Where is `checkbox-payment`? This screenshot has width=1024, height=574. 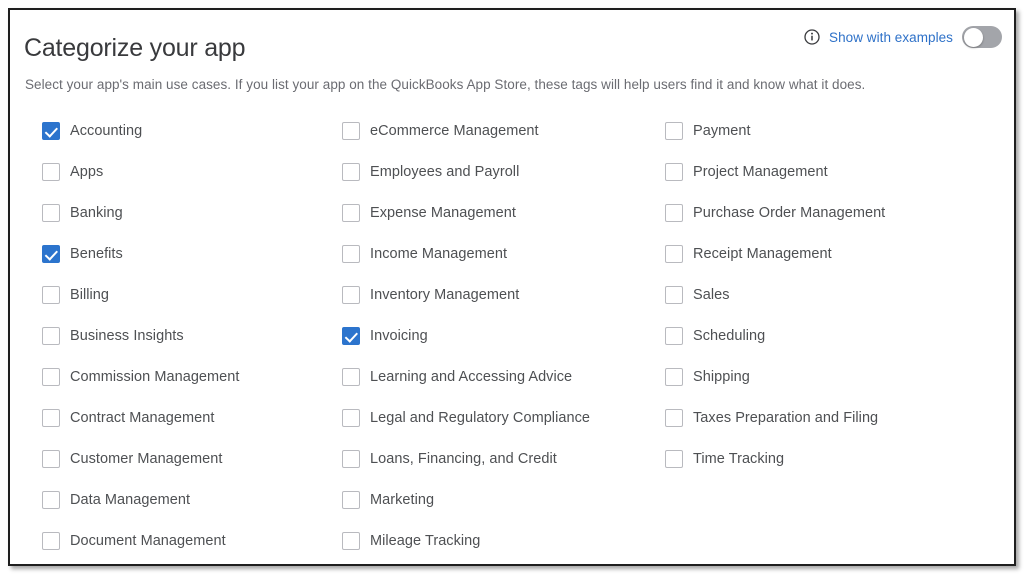
checkbox-payment is located at coordinates (674, 130).